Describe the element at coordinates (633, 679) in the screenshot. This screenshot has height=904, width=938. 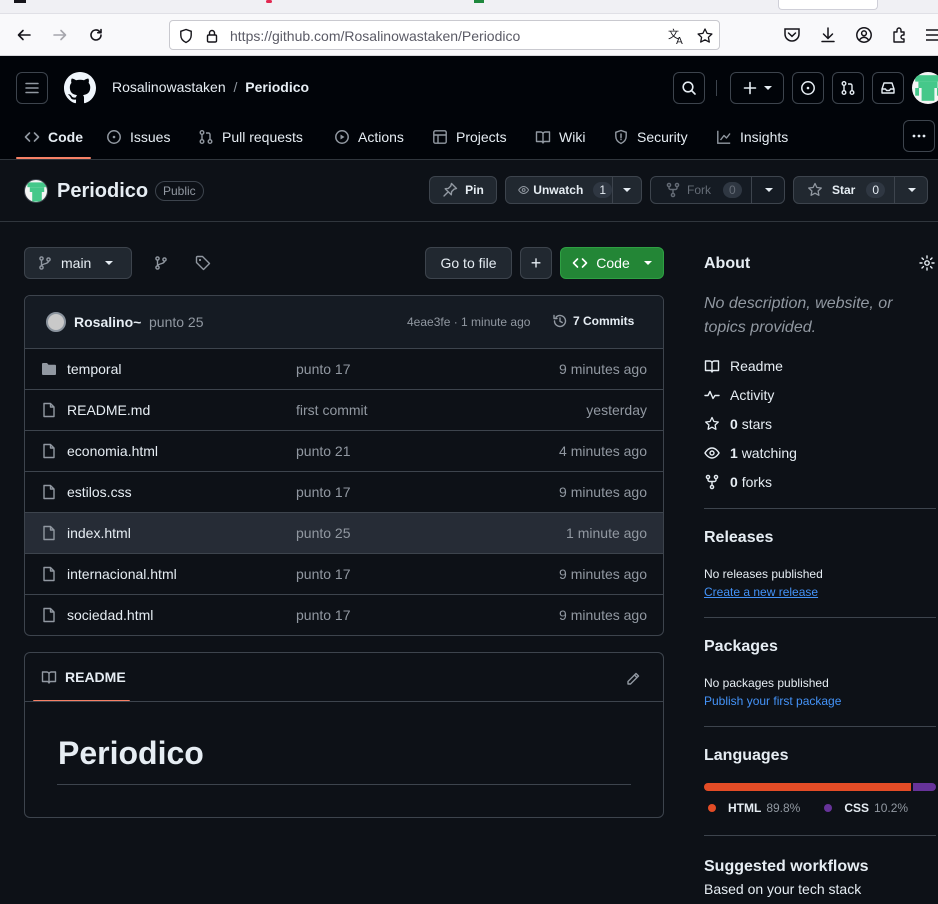
I see `edit-readme-button` at that location.